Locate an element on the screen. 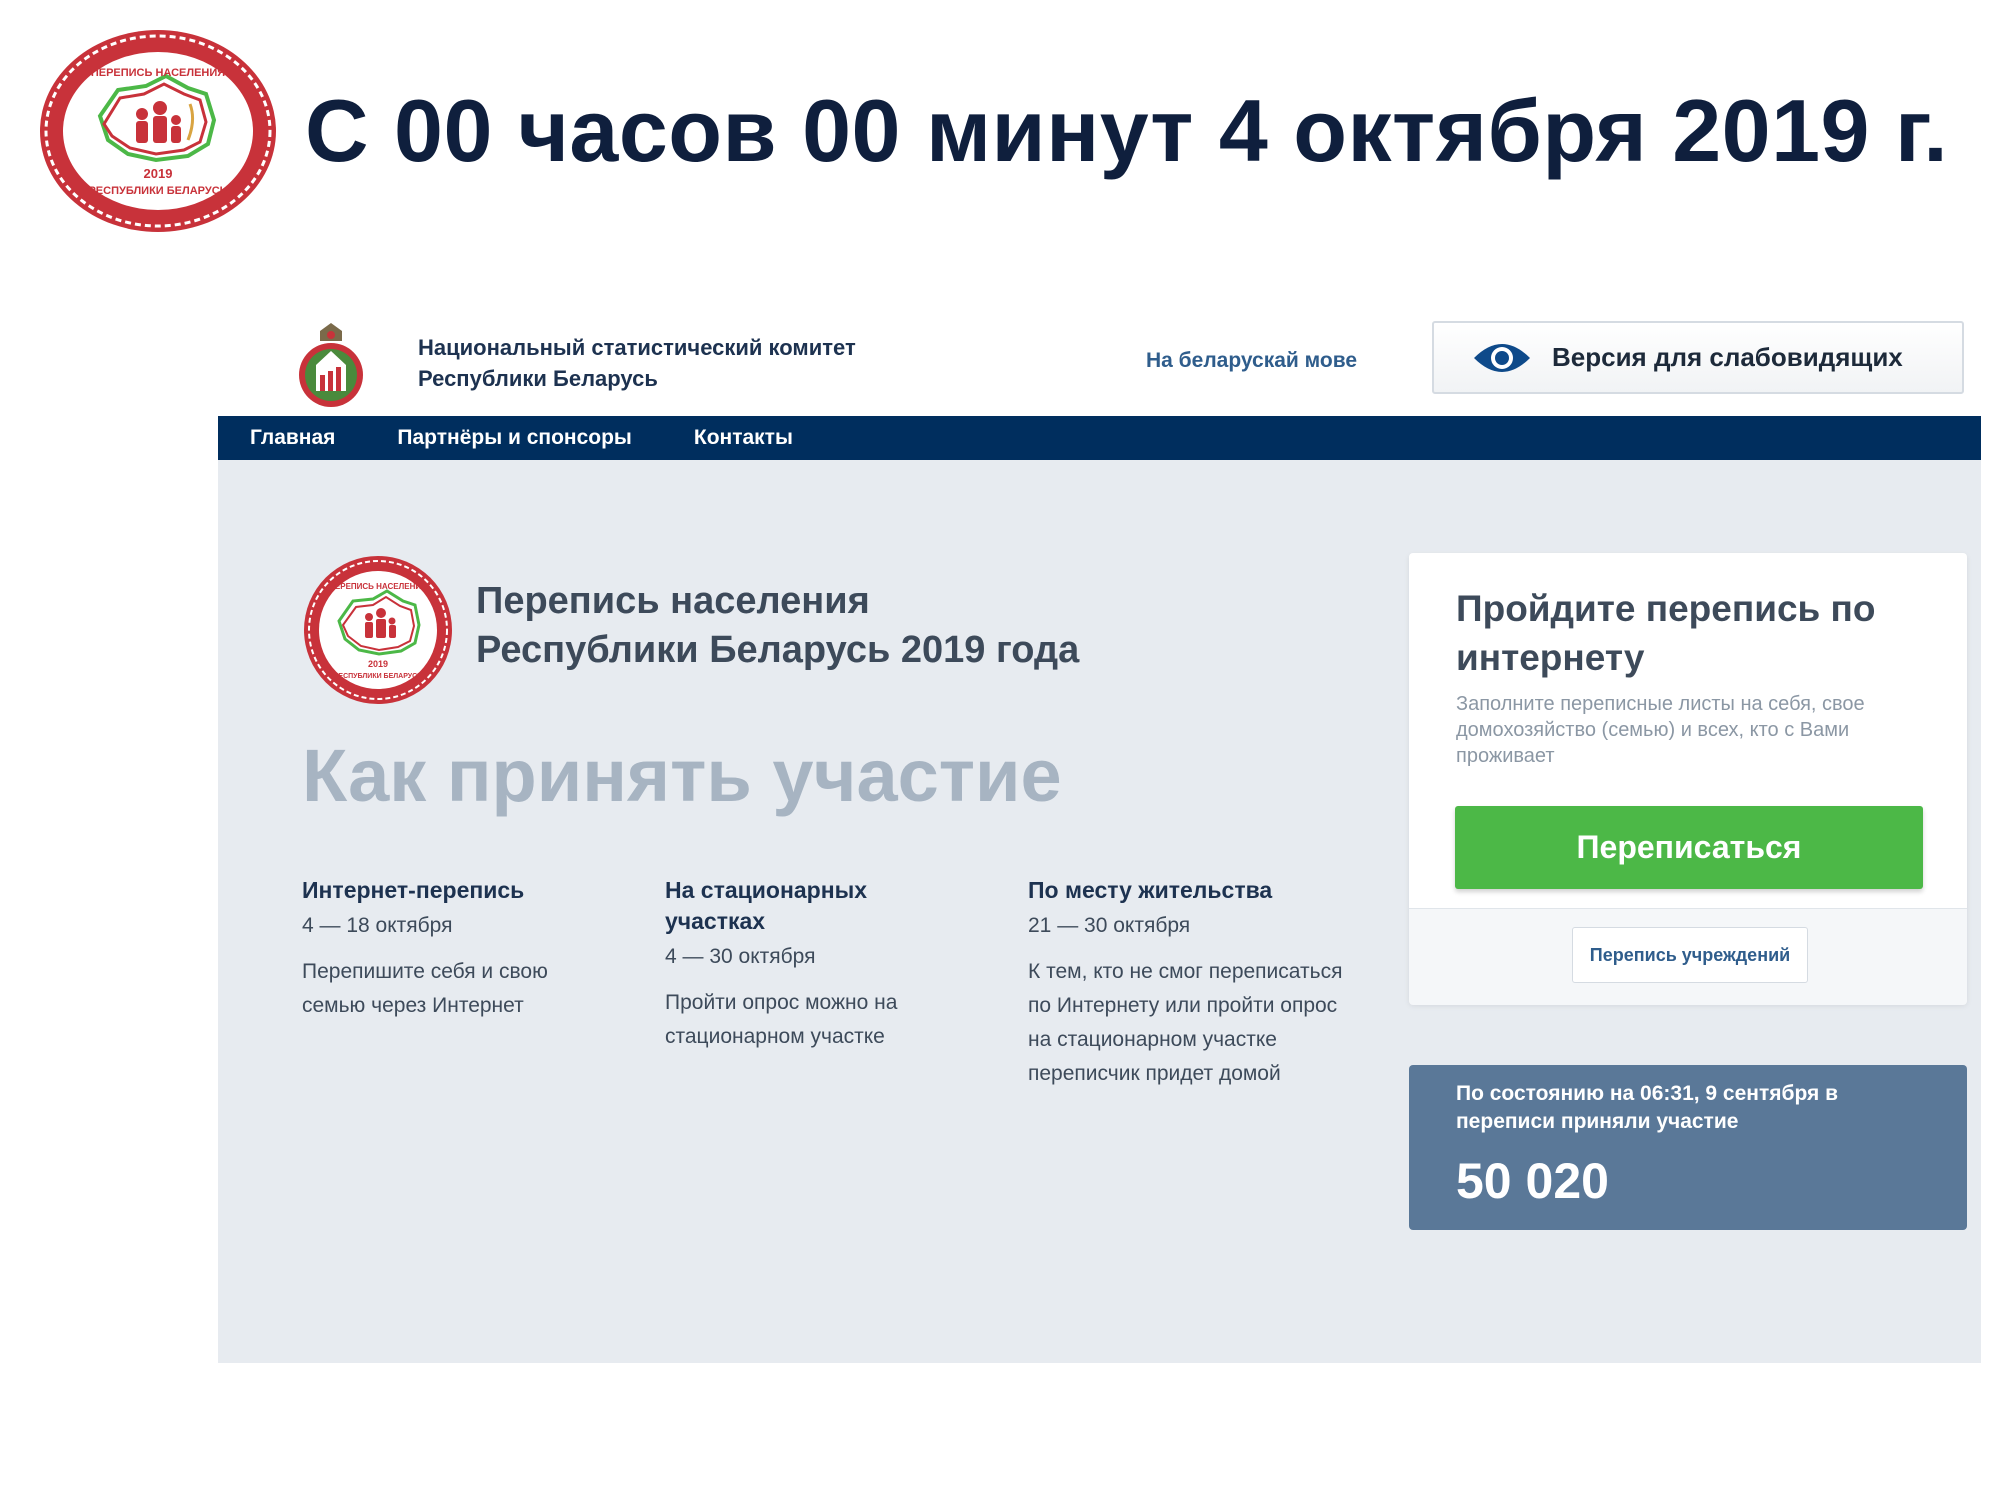  accessibility-version-button: Версия для слабовидящих is located at coordinates (1698, 357).